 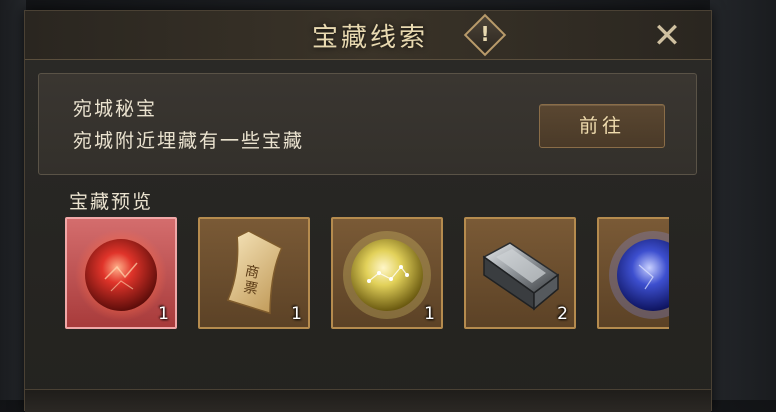 What do you see at coordinates (387, 273) in the screenshot?
I see `treasure-item-gold-orb: 1` at bounding box center [387, 273].